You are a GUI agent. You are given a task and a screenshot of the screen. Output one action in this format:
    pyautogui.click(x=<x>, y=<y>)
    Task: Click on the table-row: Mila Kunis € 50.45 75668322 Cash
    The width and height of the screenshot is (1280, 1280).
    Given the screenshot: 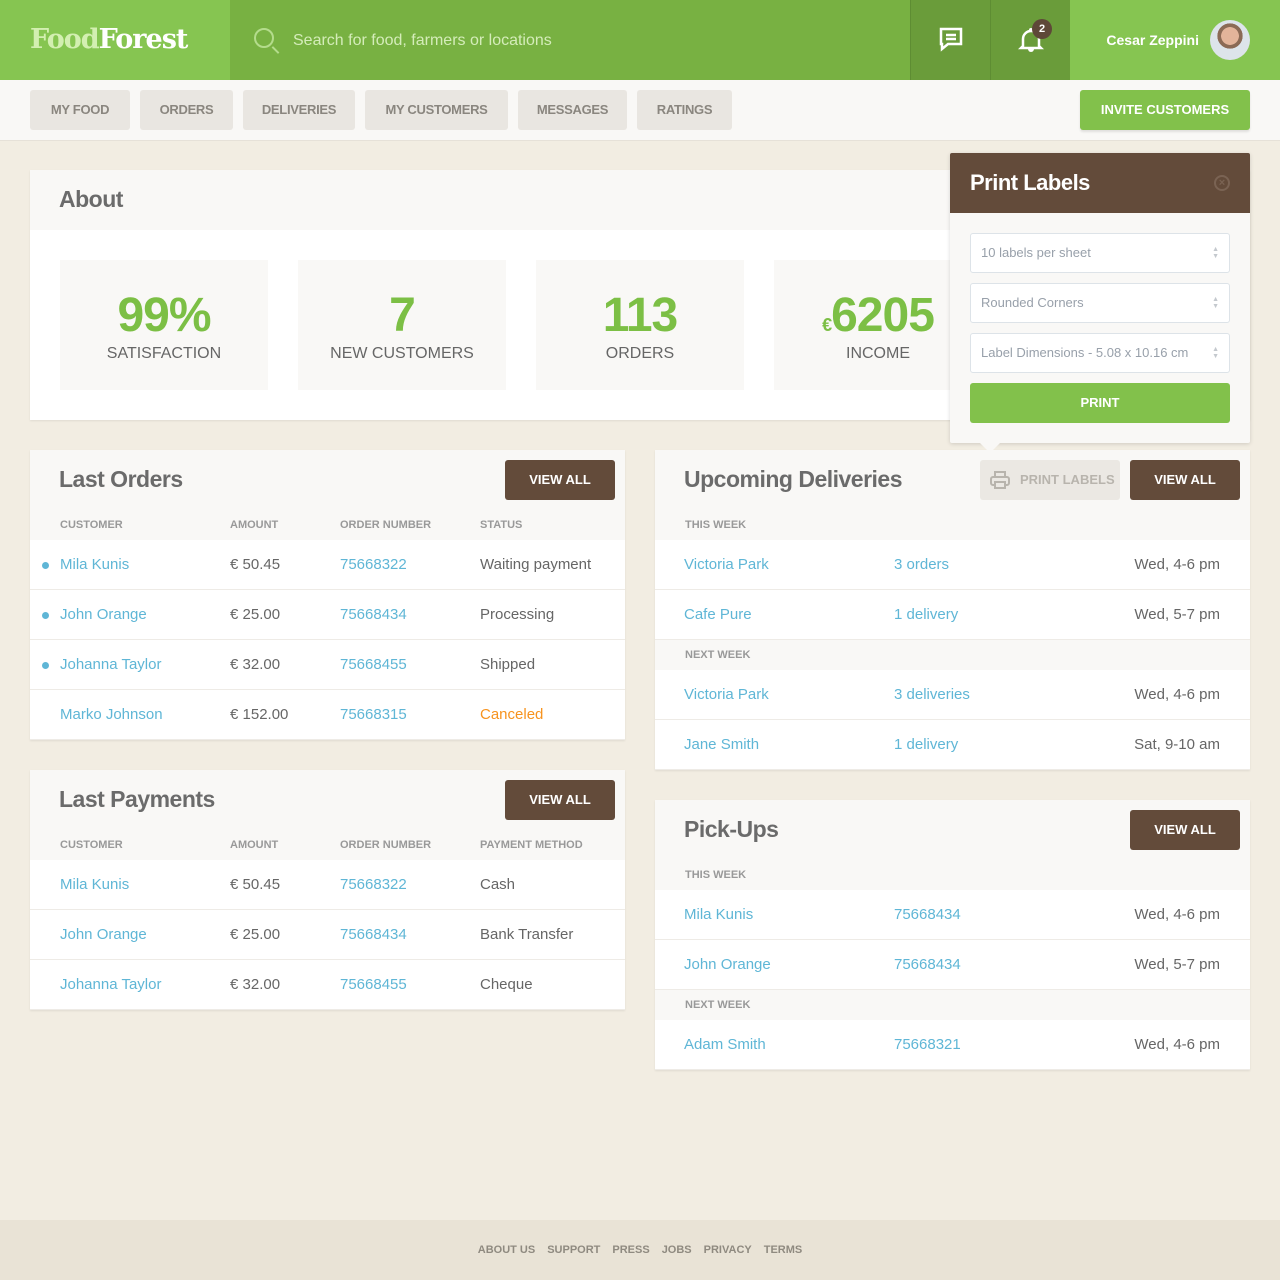 What is the action you would take?
    pyautogui.click(x=327, y=885)
    